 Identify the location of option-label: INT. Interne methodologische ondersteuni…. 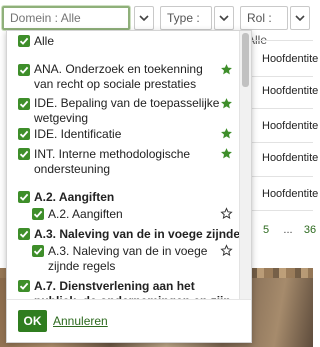
(124, 162).